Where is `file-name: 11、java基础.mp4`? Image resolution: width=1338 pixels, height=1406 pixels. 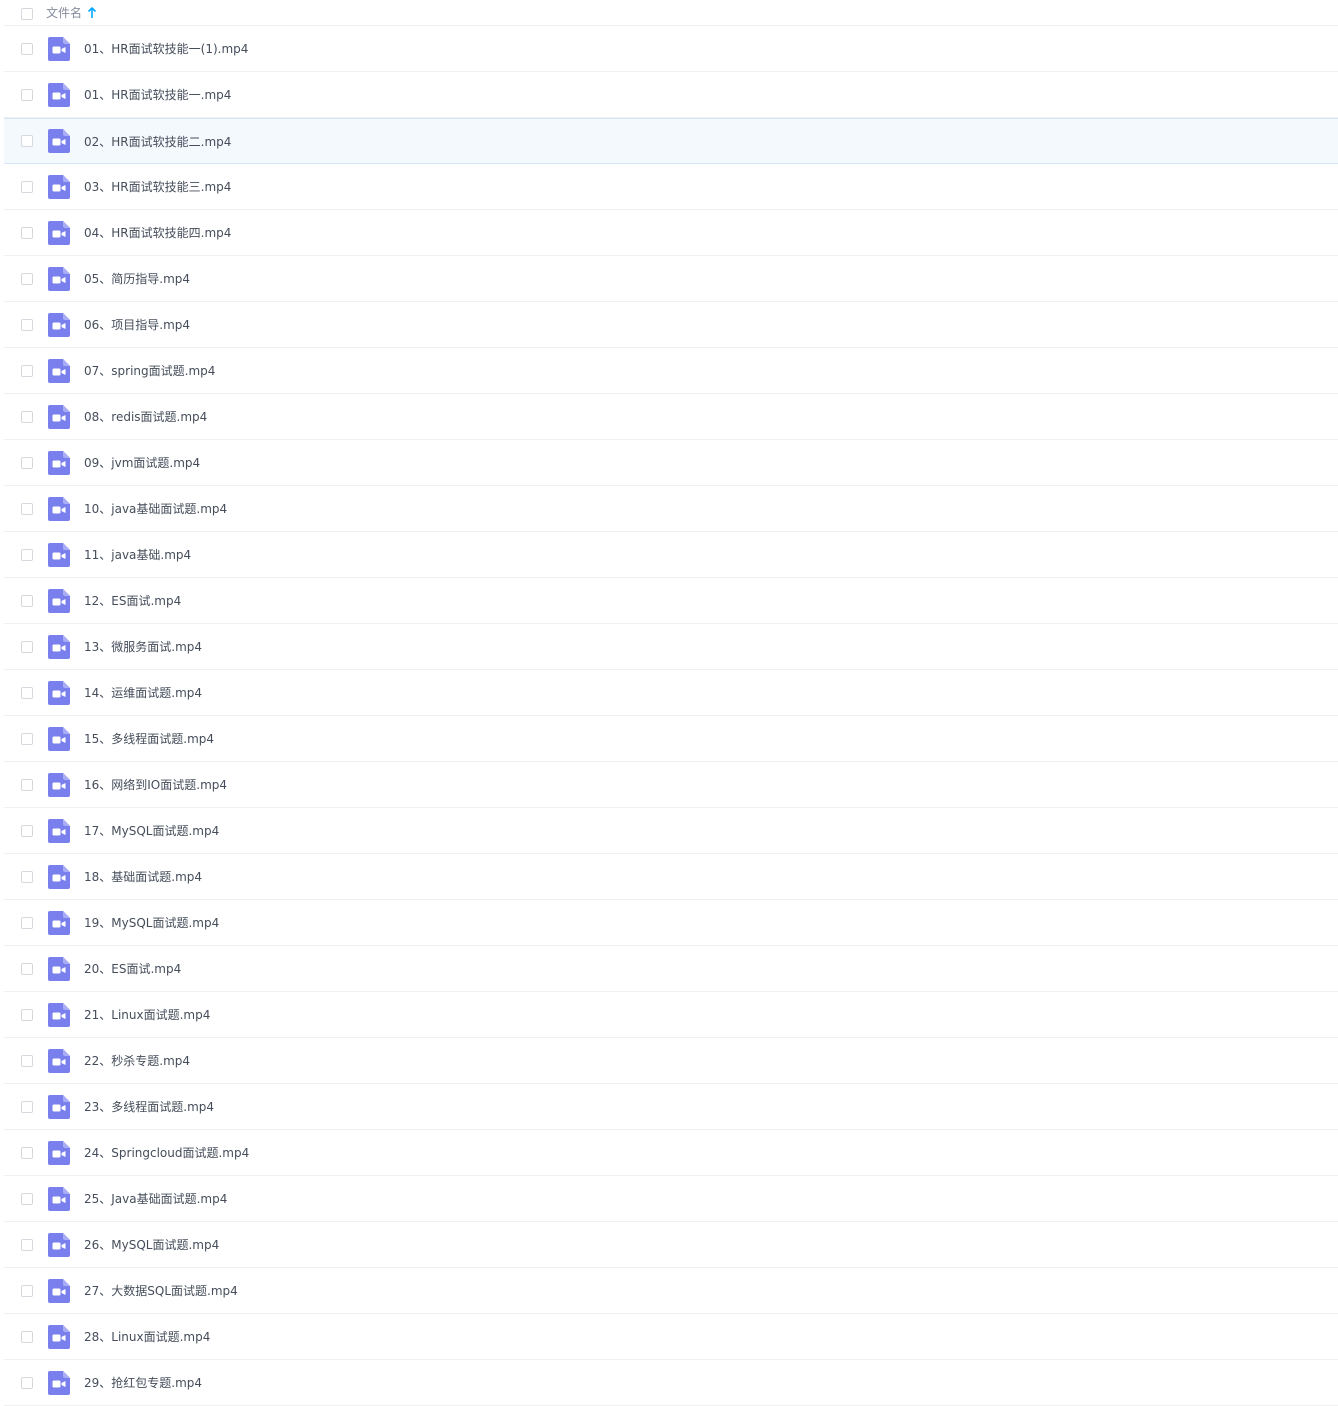
file-name: 11、java基础.mp4 is located at coordinates (137, 554).